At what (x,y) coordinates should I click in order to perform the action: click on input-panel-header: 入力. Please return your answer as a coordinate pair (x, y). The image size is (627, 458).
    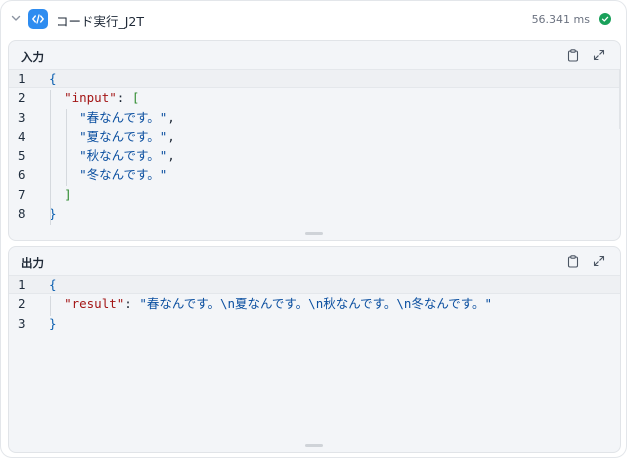
    Looking at the image, I should click on (314, 55).